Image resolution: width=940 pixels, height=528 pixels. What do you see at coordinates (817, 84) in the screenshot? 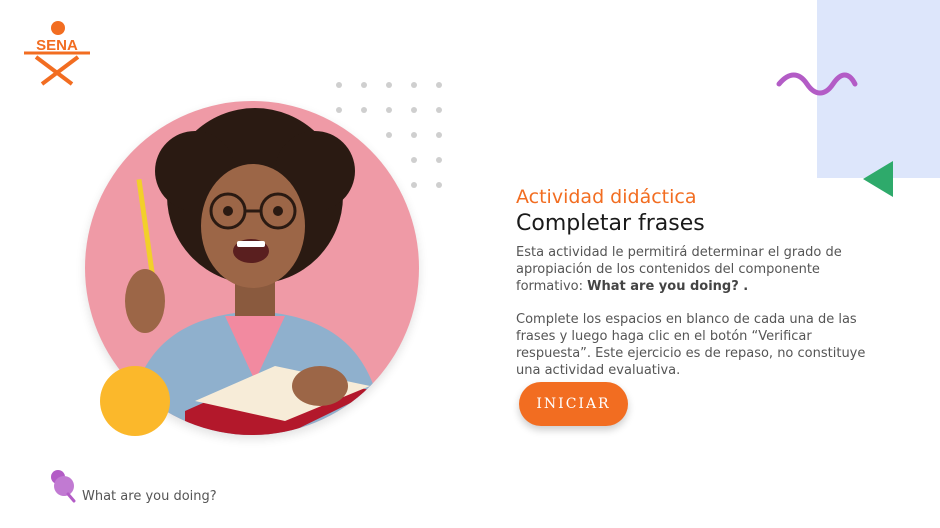
I see `squiggle-decoration` at bounding box center [817, 84].